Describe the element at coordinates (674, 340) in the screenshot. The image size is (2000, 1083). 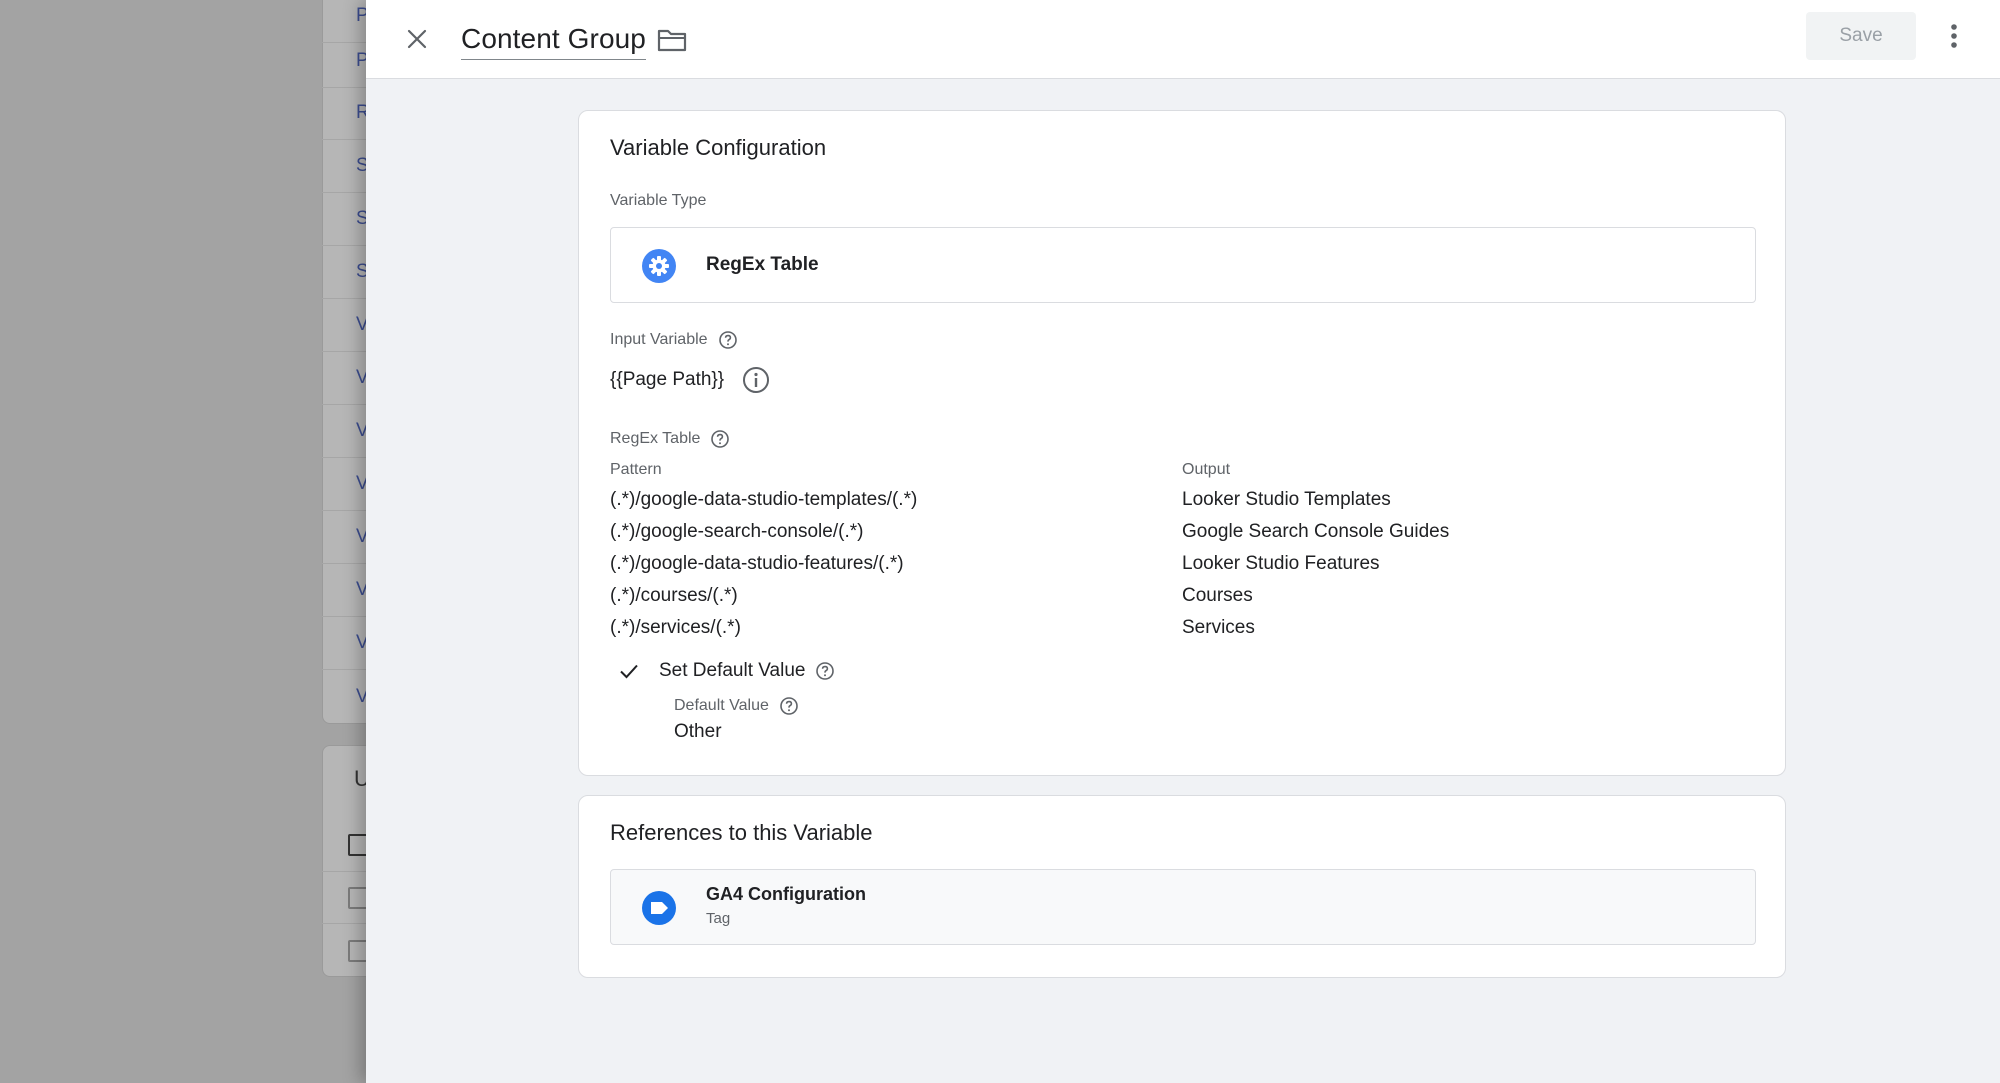
I see `input-variable-label: Input Variable` at that location.